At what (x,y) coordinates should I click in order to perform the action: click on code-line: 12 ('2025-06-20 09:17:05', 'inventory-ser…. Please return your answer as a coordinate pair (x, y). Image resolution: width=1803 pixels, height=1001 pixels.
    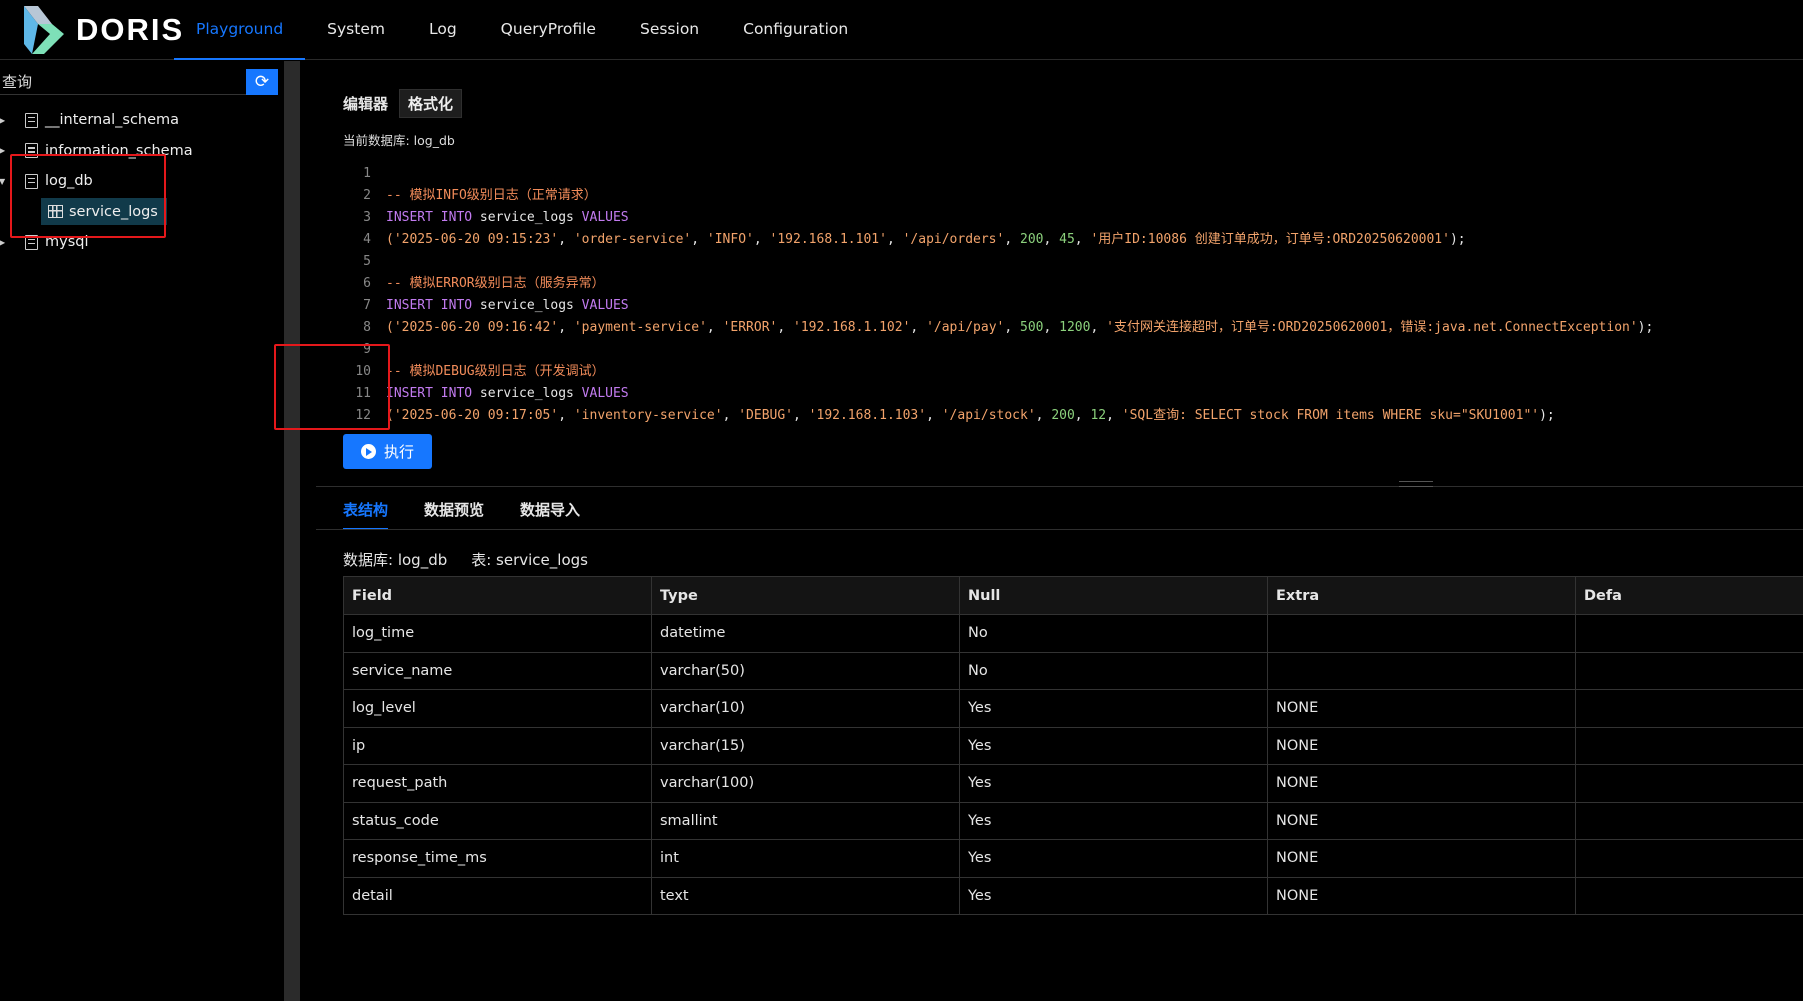
    Looking at the image, I should click on (1059, 416).